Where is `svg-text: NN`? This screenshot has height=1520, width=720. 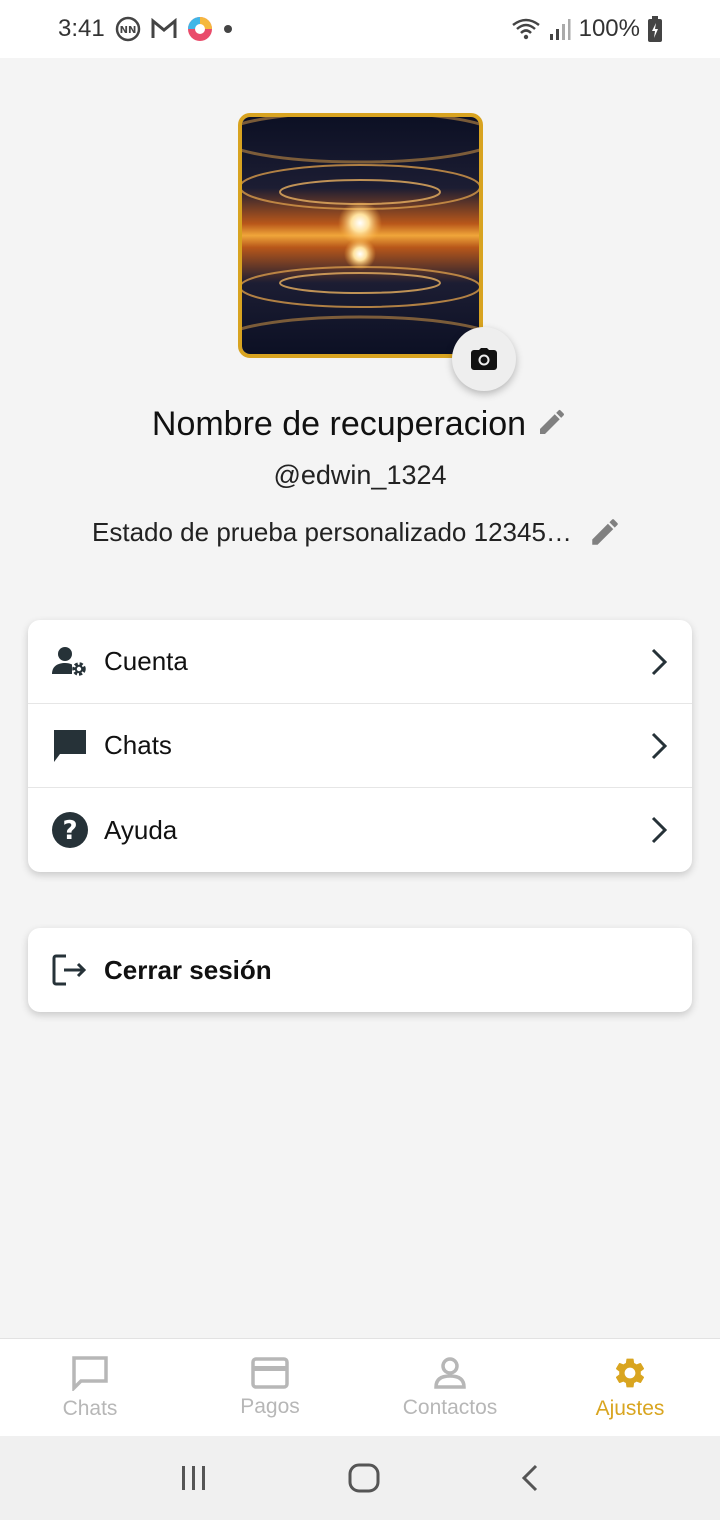
svg-text: NN is located at coordinates (127, 30).